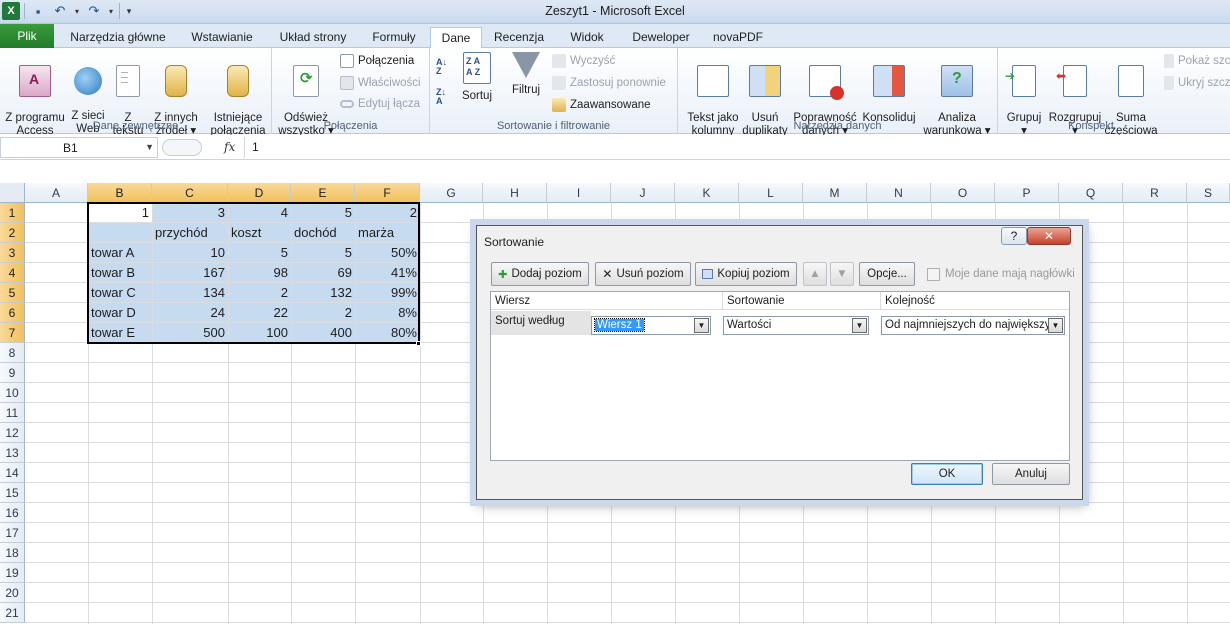  I want to click on sort-a-z-button: A↓ Z, so click(441, 67).